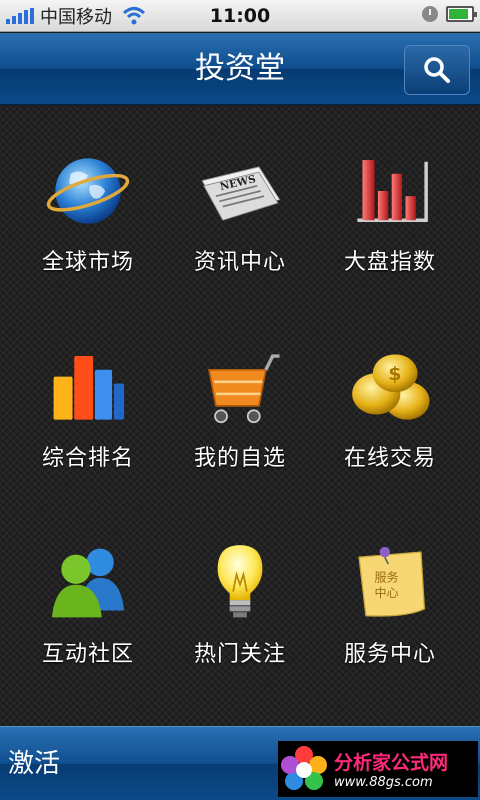 This screenshot has height=800, width=480. Describe the element at coordinates (458, 14) in the screenshot. I see `battery-level` at that location.